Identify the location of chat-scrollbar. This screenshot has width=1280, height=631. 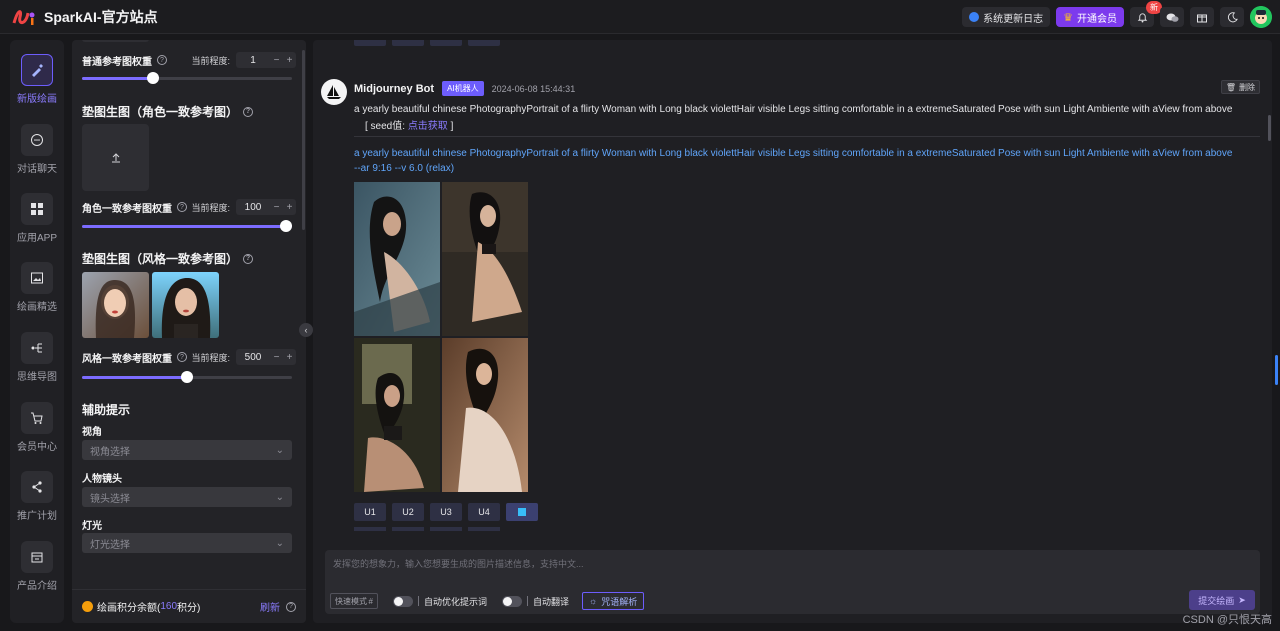
(1269, 128).